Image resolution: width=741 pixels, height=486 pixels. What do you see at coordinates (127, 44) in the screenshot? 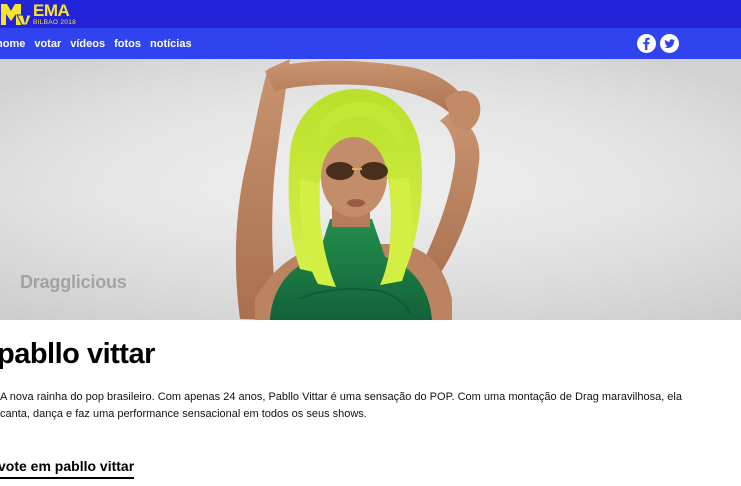
I see `nav-fotos: fotos` at bounding box center [127, 44].